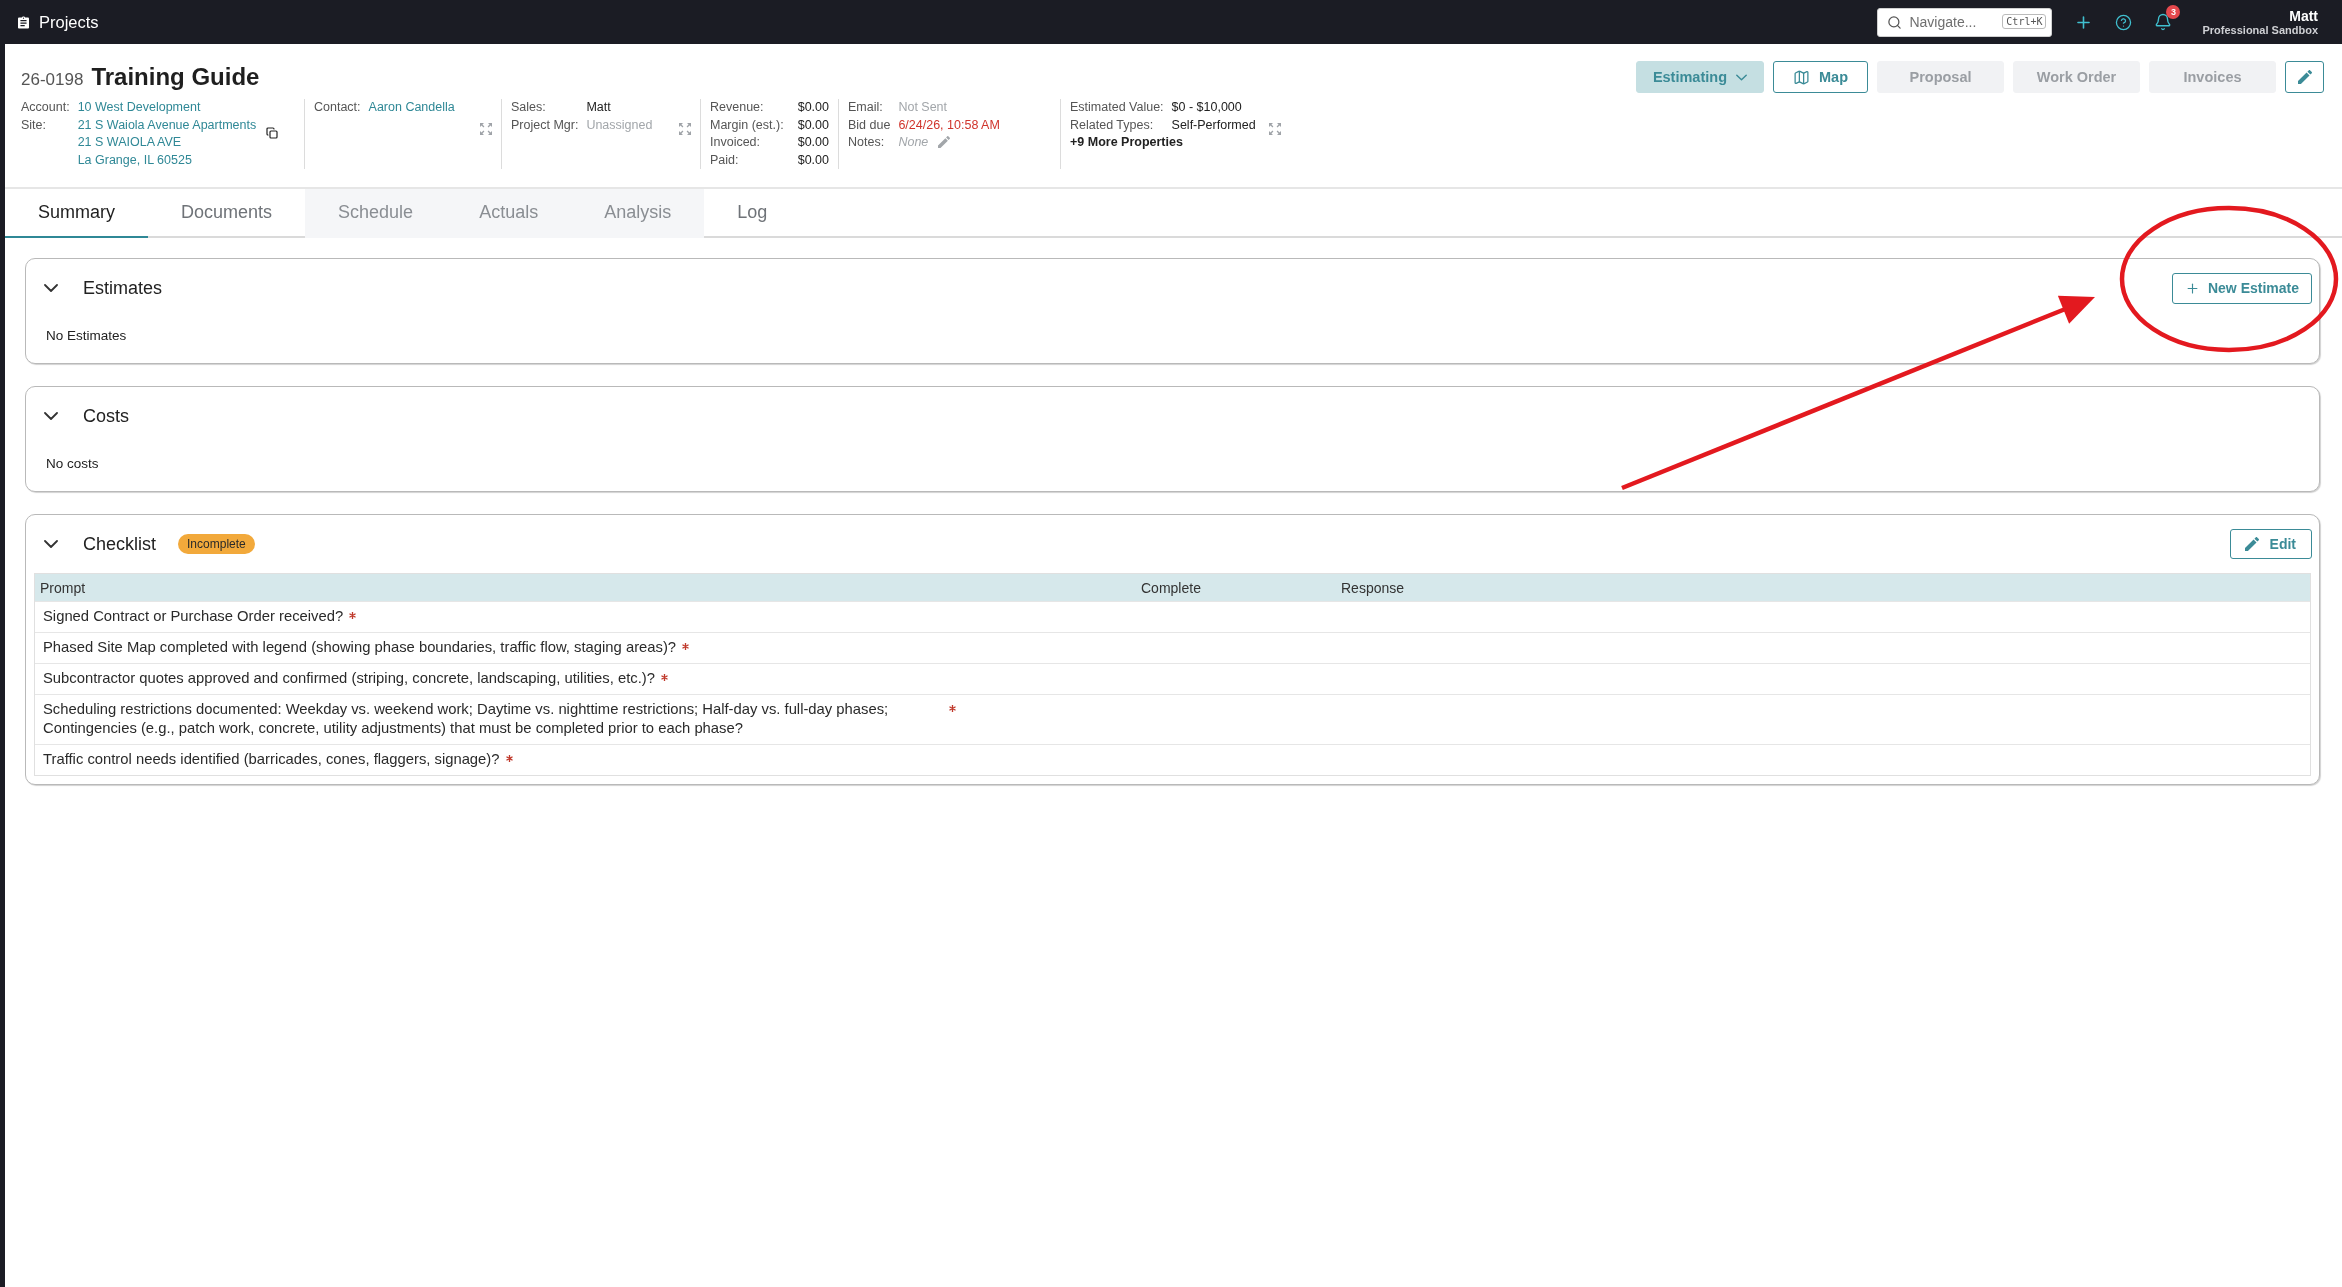 This screenshot has width=2342, height=1287. Describe the element at coordinates (69, 22) in the screenshot. I see `app-title: Projects` at that location.